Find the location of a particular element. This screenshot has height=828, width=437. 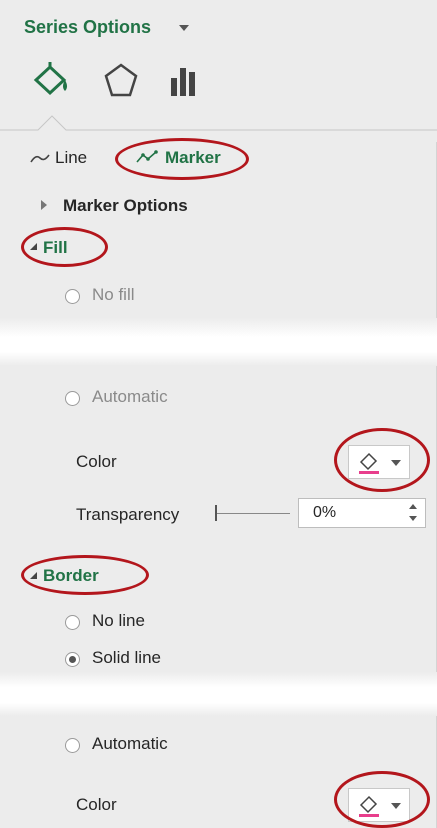

border-color-button is located at coordinates (379, 805).